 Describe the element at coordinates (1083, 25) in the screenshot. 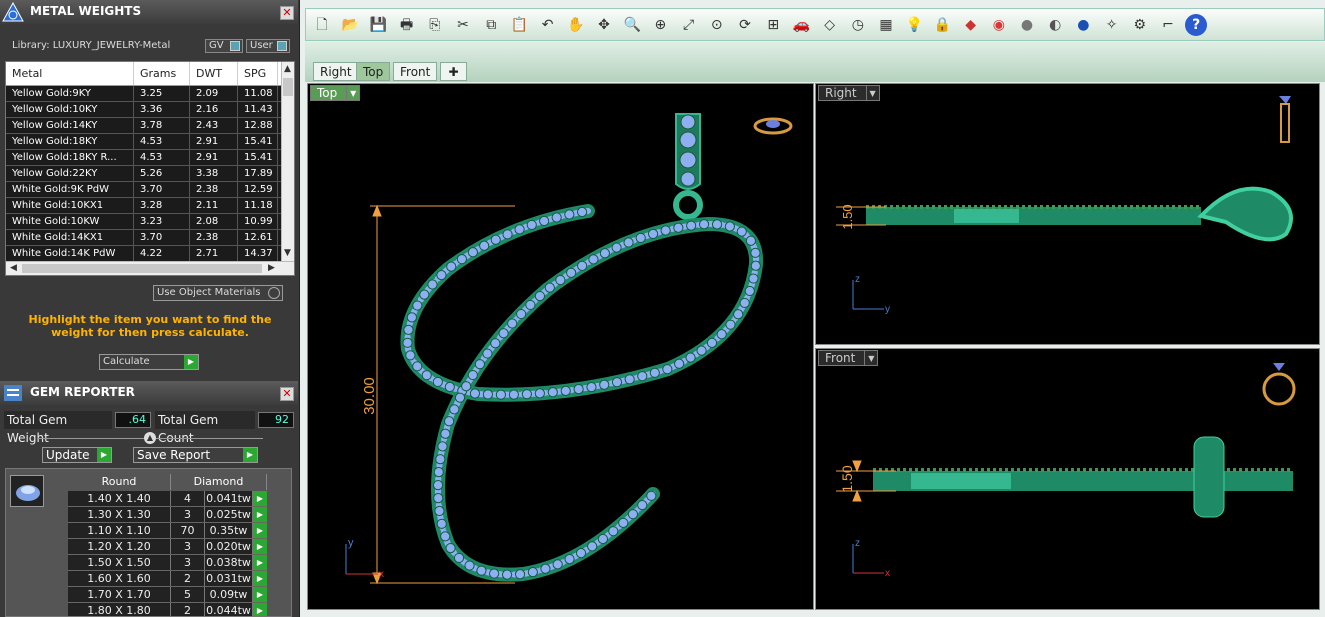

I see `blue-sphere-icon: ●` at that location.